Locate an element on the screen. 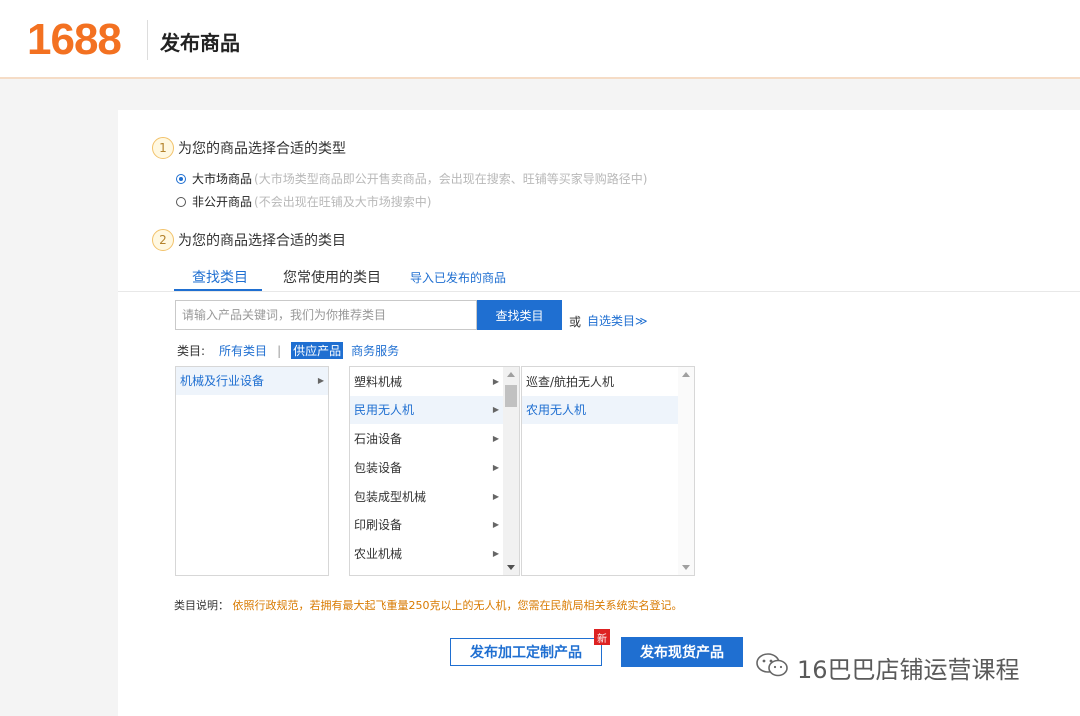  category-item-label: 石油设备 is located at coordinates (378, 439).